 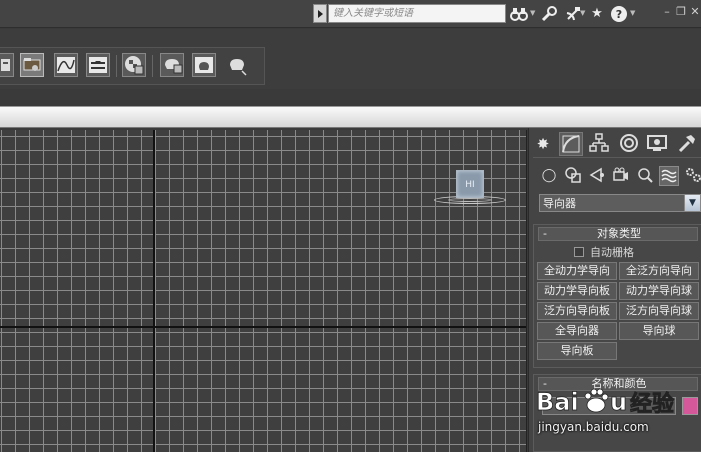 I want to click on render-production-button, so click(x=238, y=65).